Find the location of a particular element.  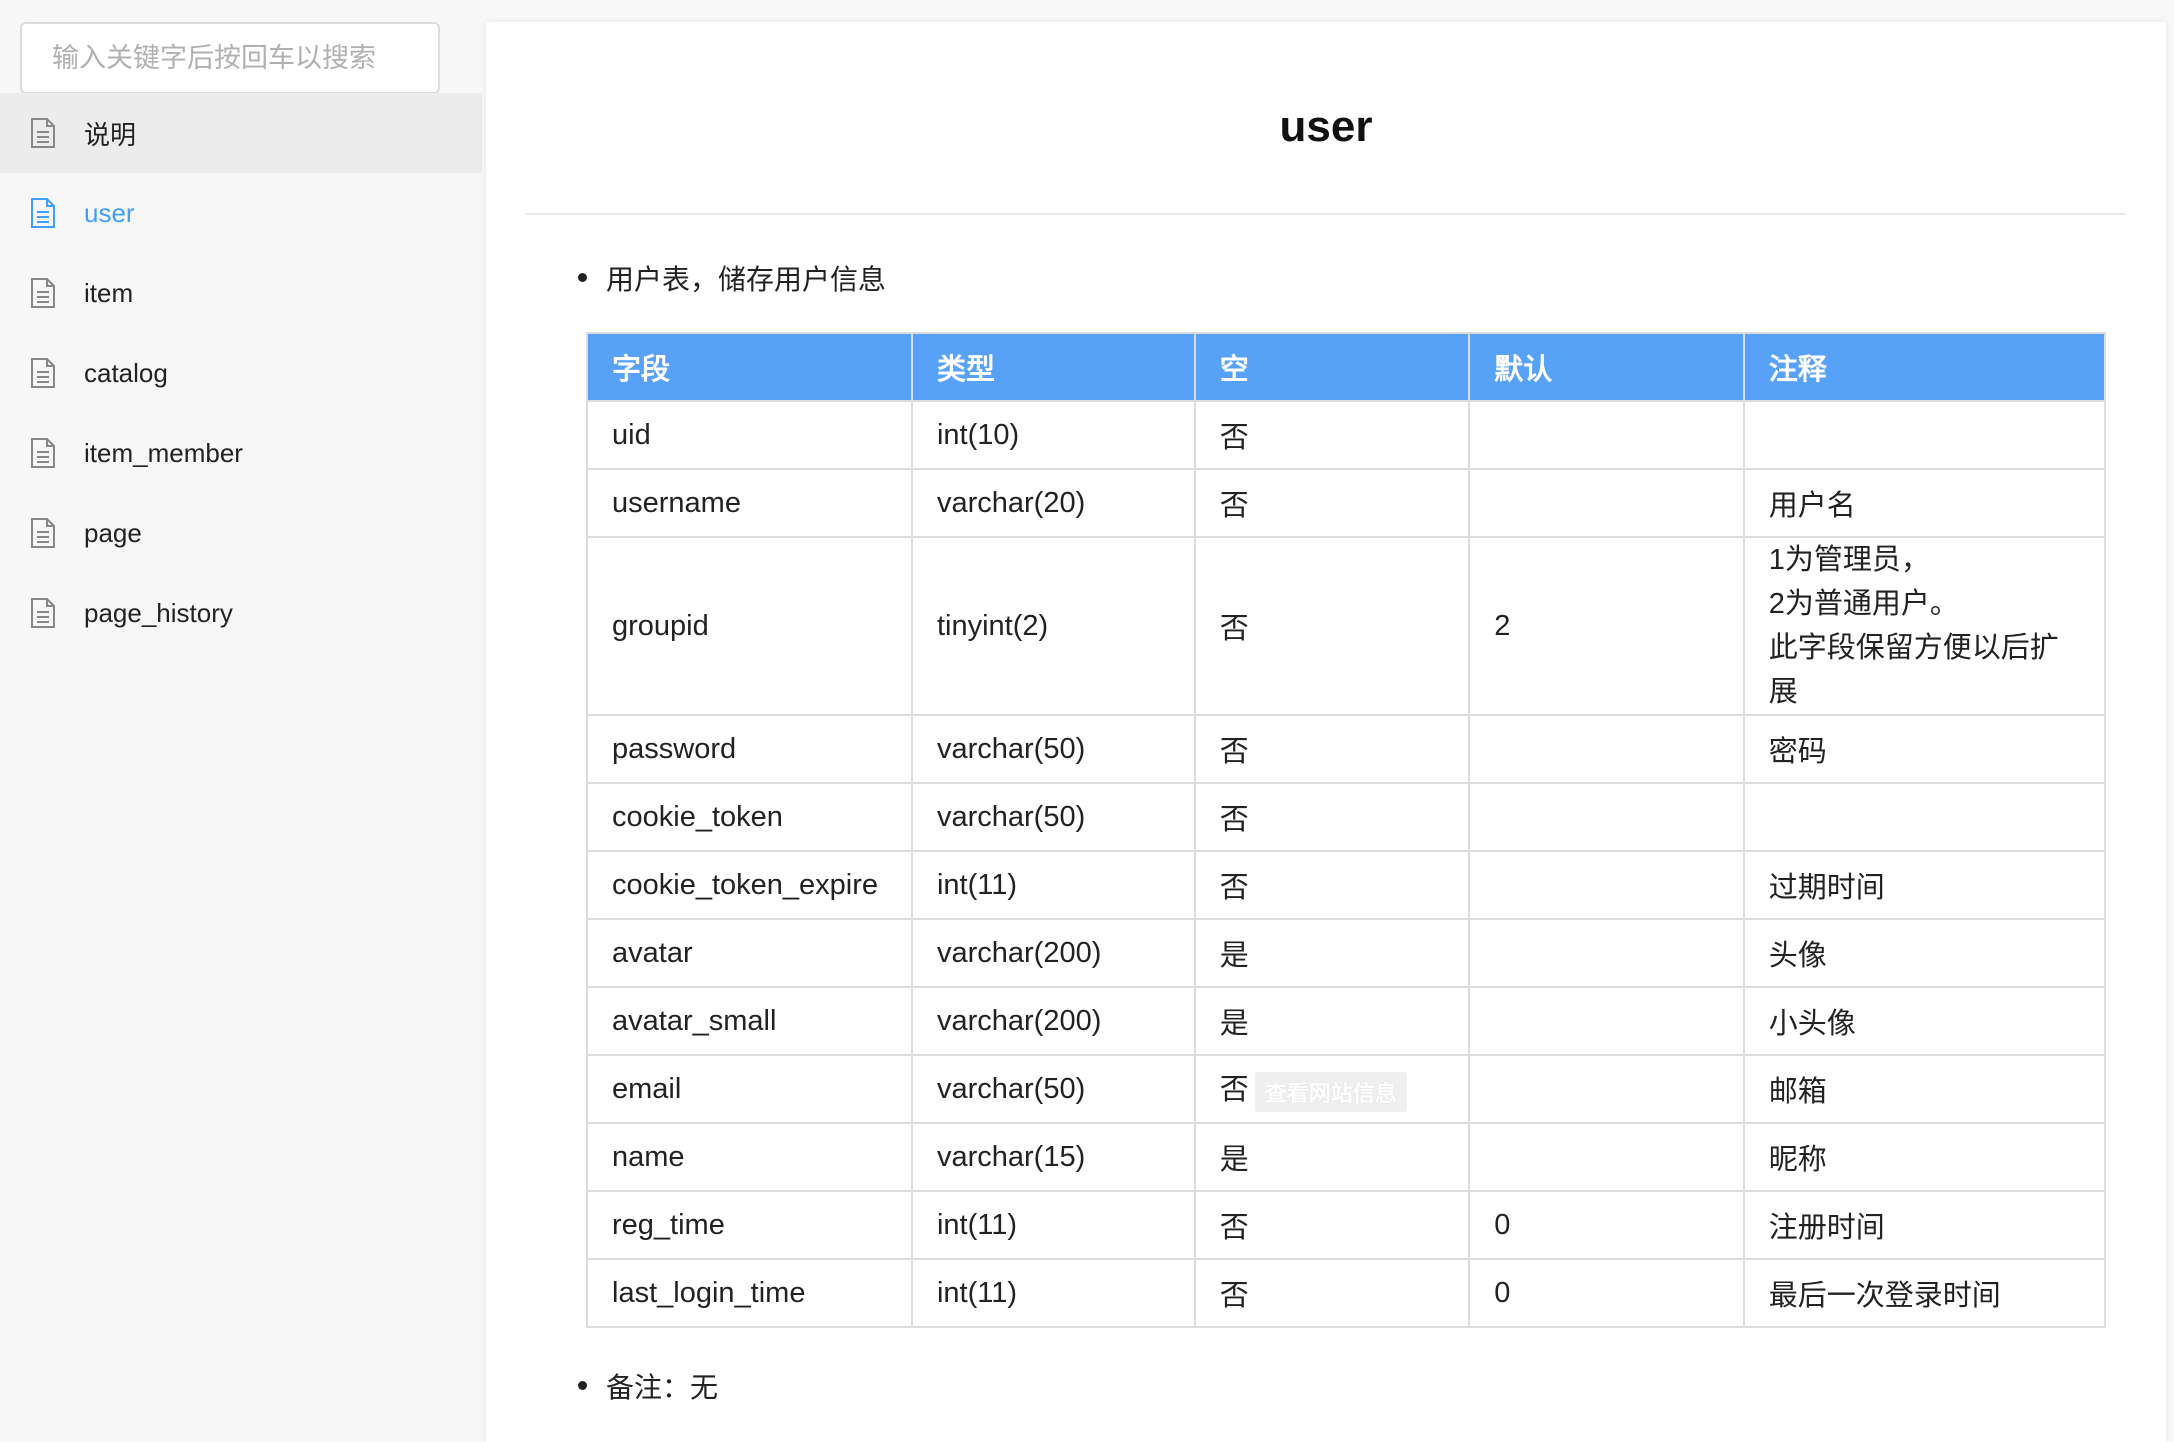

table-row: name varchar(15) 是 昵称 is located at coordinates (1346, 1157).